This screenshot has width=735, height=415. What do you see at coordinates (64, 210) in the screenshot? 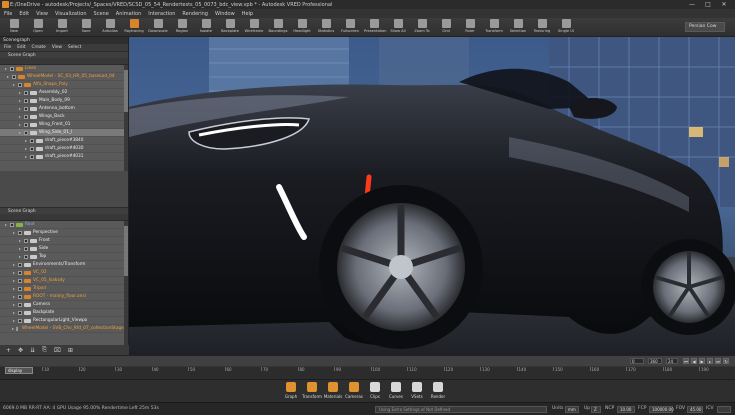
I see `section-header-bottom: Scene Graph` at bounding box center [64, 210].